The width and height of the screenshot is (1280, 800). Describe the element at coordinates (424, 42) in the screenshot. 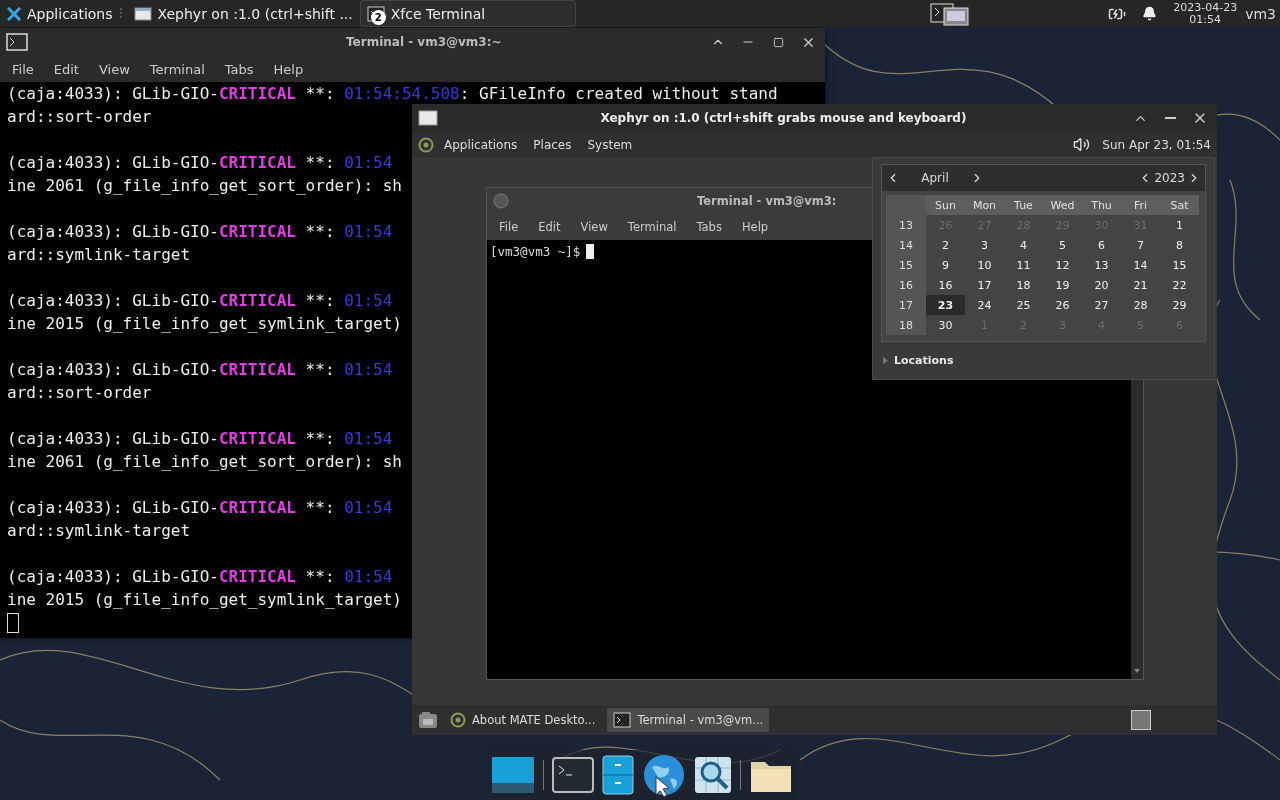

I see `window-title: Terminal - vm3@vm3:~` at that location.